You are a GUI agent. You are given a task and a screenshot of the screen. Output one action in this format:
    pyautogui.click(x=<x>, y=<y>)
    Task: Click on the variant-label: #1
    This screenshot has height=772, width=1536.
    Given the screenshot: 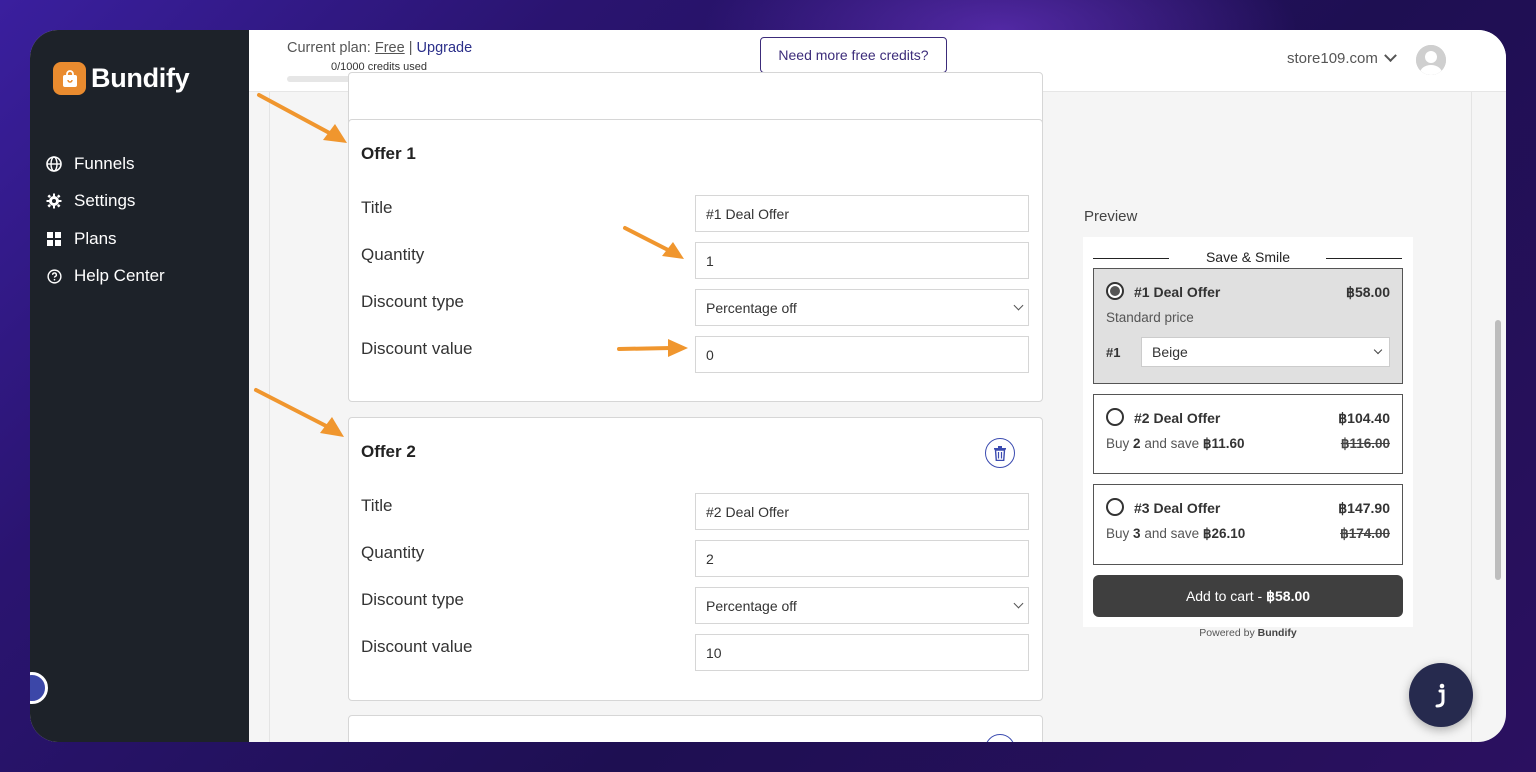 What is the action you would take?
    pyautogui.click(x=1113, y=352)
    